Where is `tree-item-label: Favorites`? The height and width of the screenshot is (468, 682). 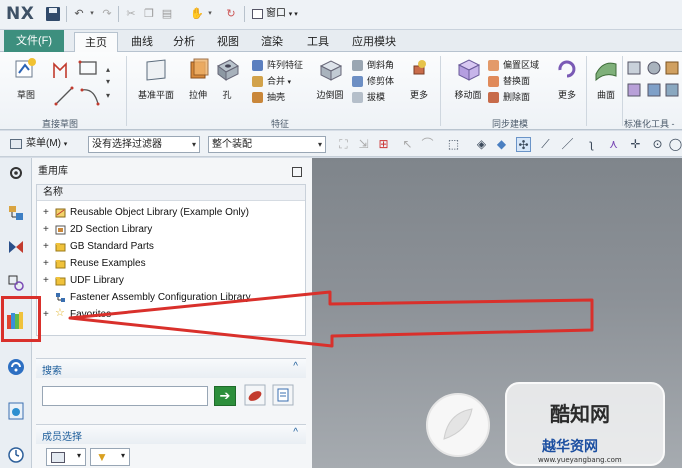
tree-item-label: Favorites is located at coordinates (91, 314).